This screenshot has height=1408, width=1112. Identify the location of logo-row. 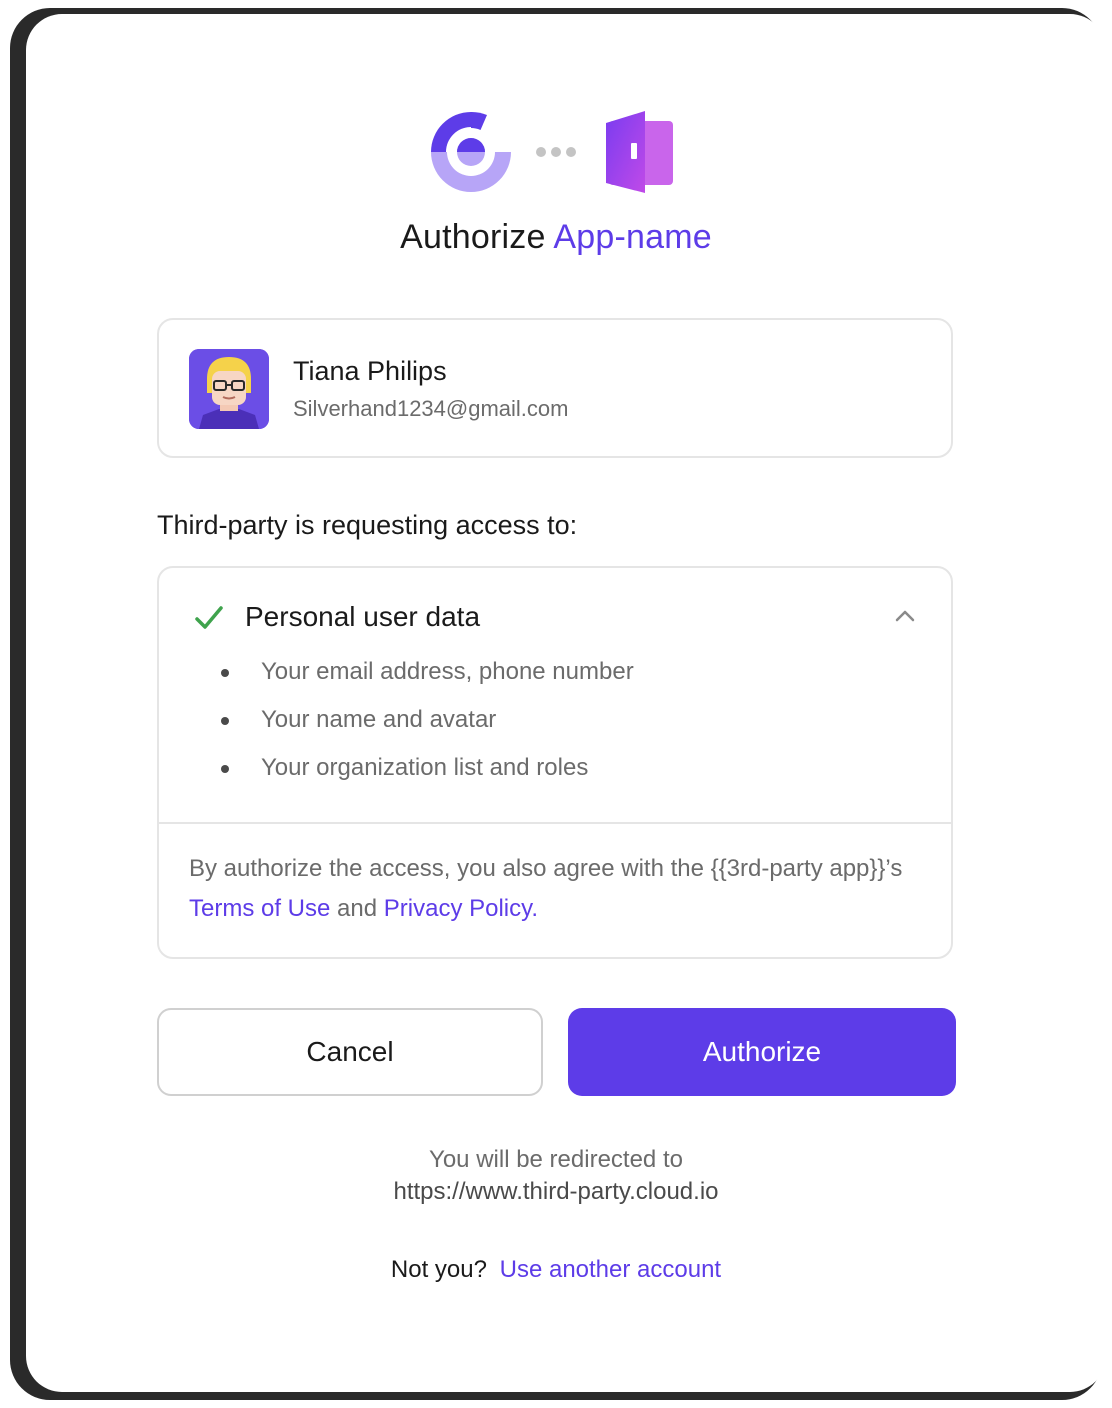
(552, 152).